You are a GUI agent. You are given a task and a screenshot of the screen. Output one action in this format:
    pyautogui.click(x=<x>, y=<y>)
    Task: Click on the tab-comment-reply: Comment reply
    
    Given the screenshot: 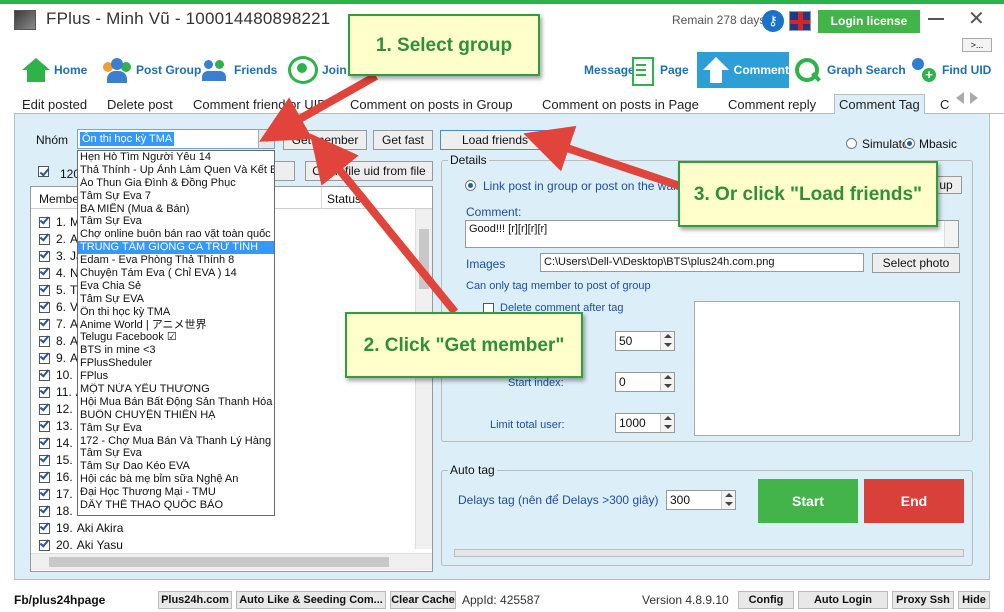 What is the action you would take?
    pyautogui.click(x=772, y=104)
    